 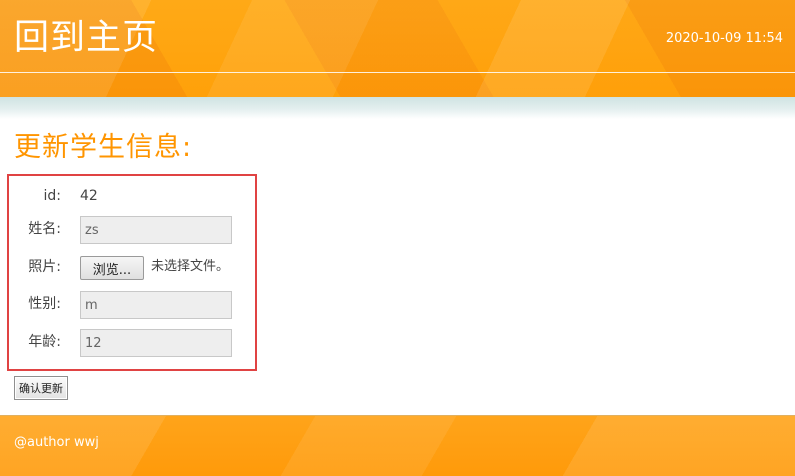 What do you see at coordinates (156, 305) in the screenshot?
I see `gender-field` at bounding box center [156, 305].